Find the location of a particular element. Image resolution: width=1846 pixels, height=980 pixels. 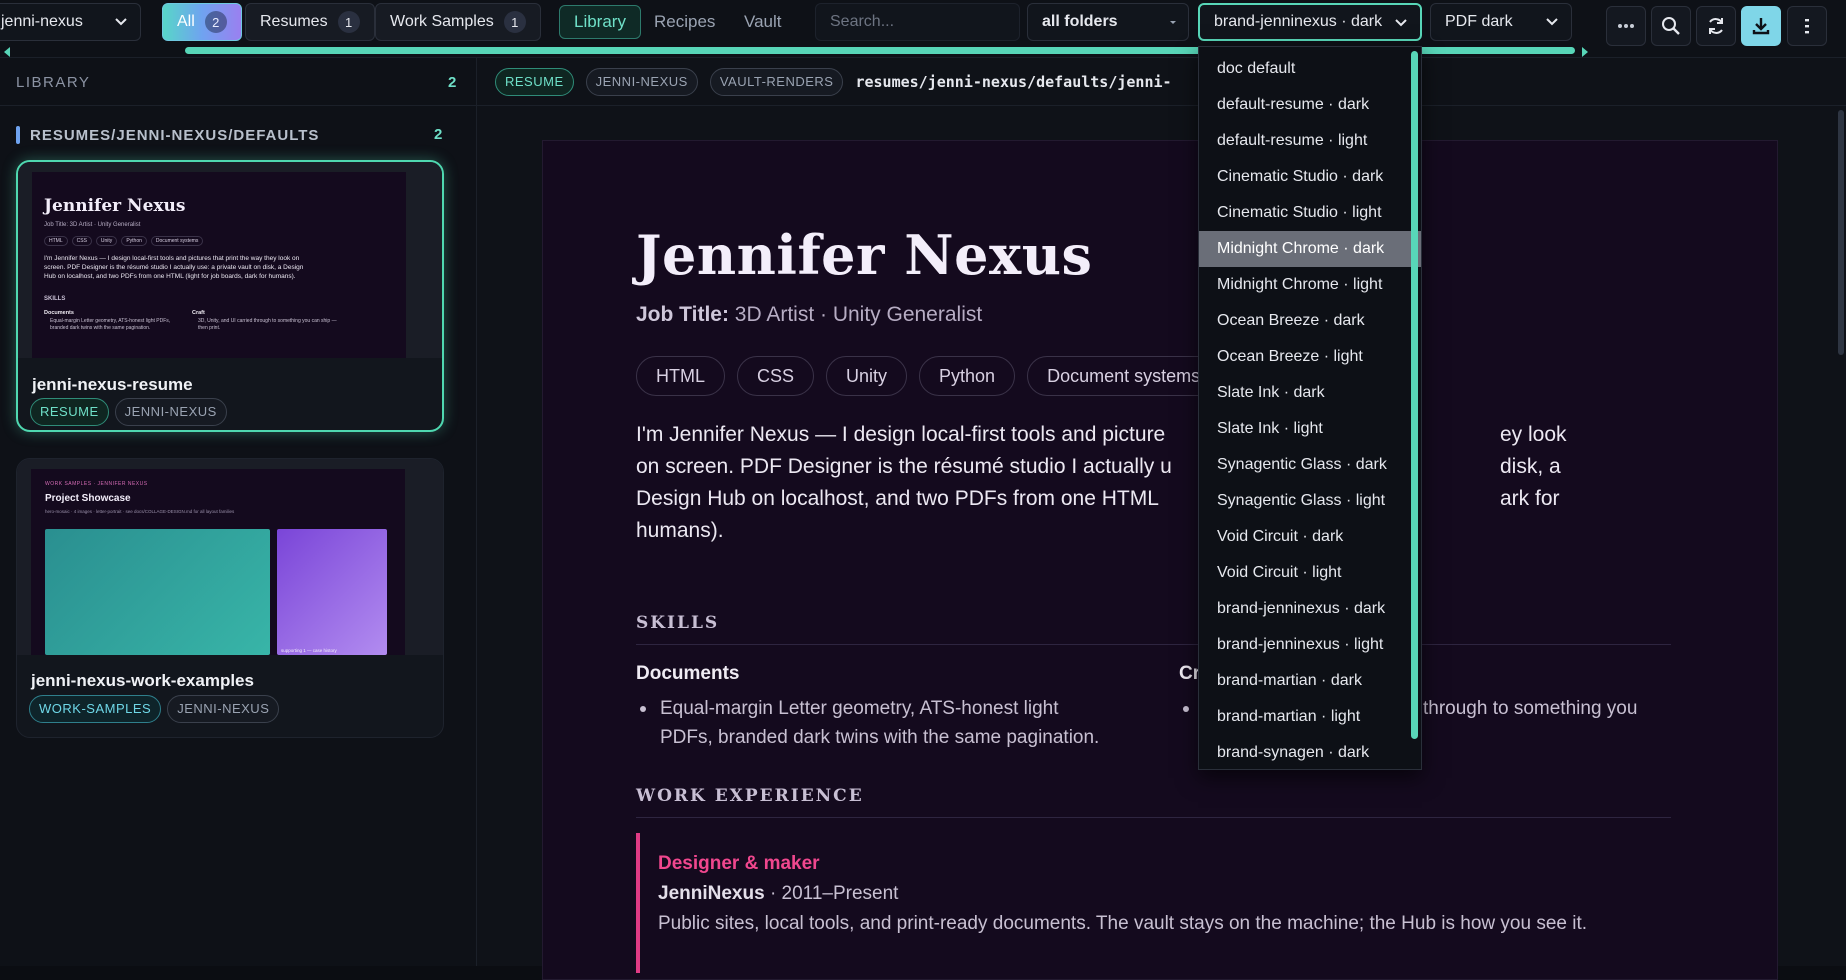

scroll-left-arrow is located at coordinates (7, 52).